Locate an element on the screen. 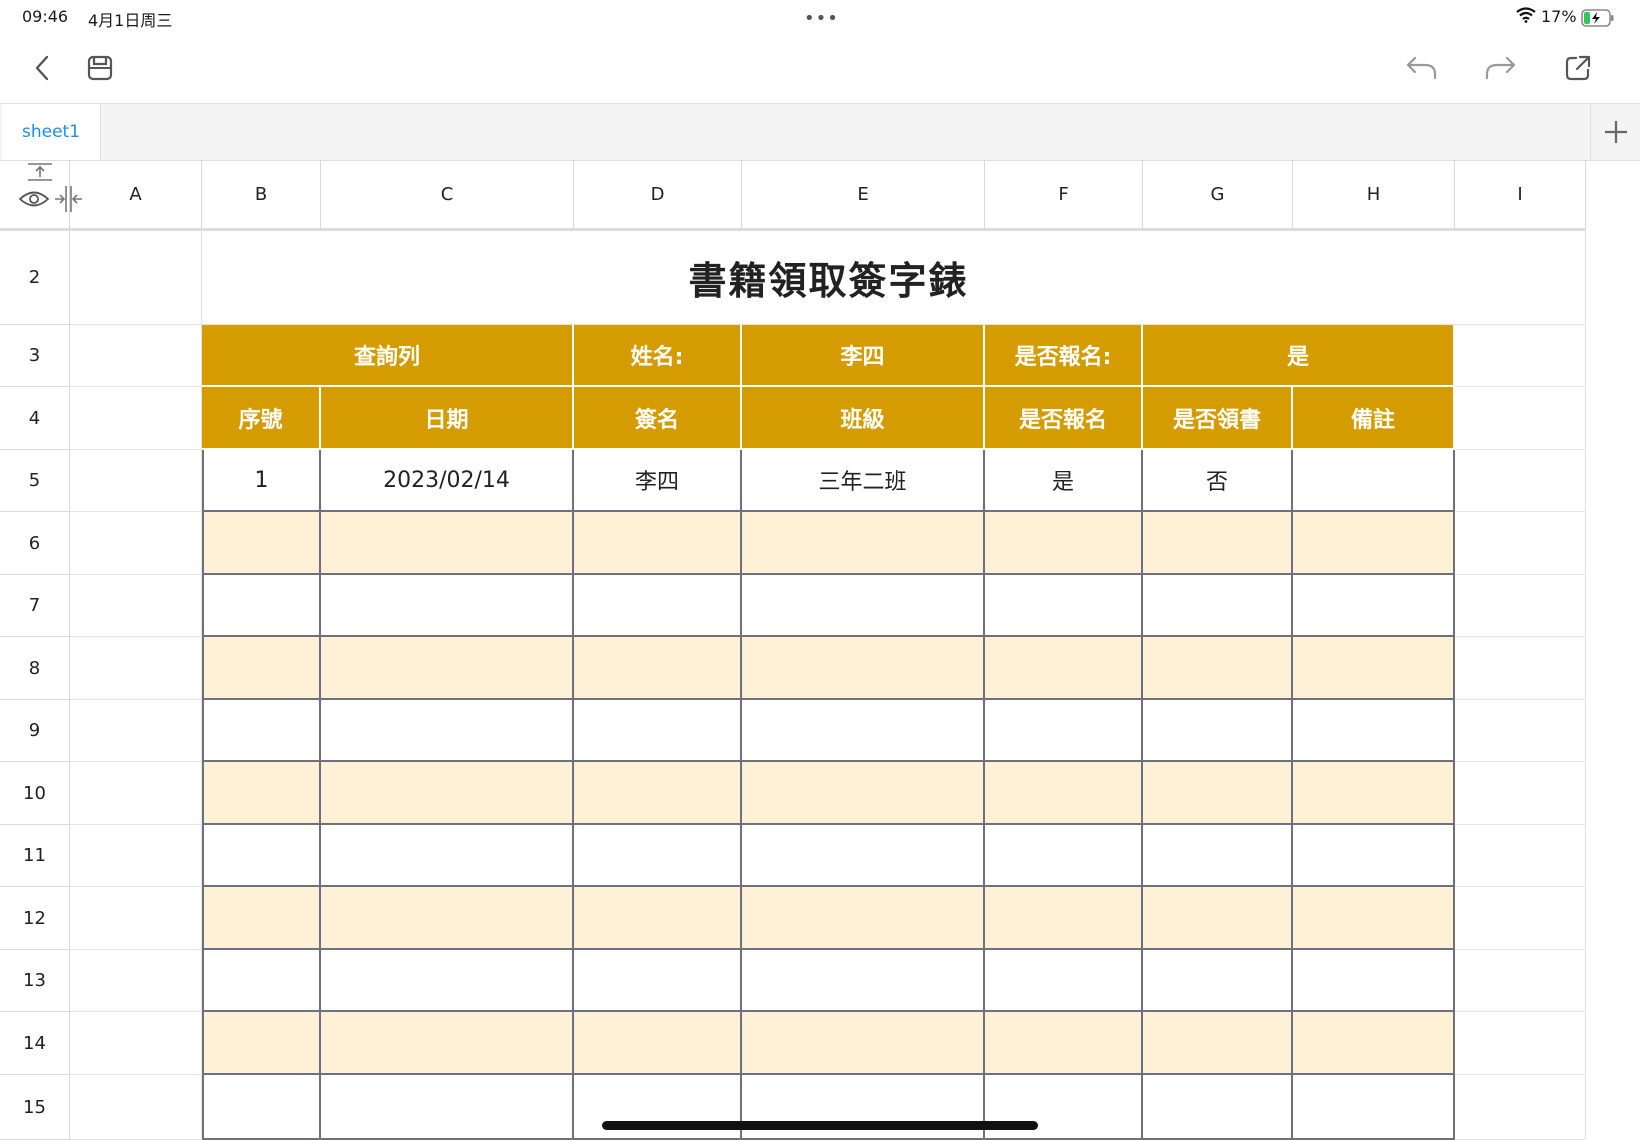 This screenshot has height=1140, width=1640. sheet-title: 書籍領取簽字錶 is located at coordinates (828, 278).